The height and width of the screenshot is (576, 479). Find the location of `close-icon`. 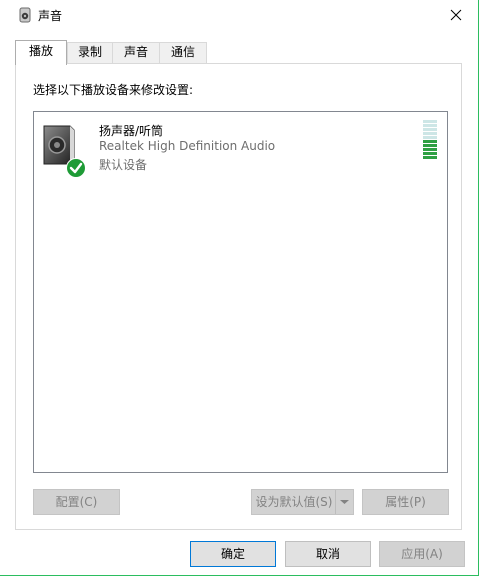

close-icon is located at coordinates (456, 15).